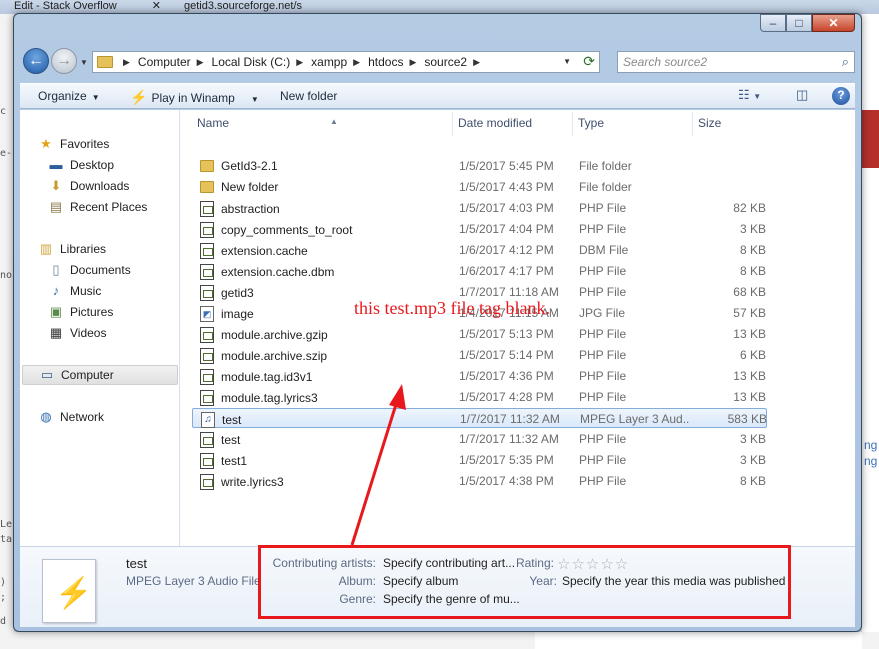 The image size is (879, 649). Describe the element at coordinates (752, 355) in the screenshot. I see `file-size: 6 KB` at that location.